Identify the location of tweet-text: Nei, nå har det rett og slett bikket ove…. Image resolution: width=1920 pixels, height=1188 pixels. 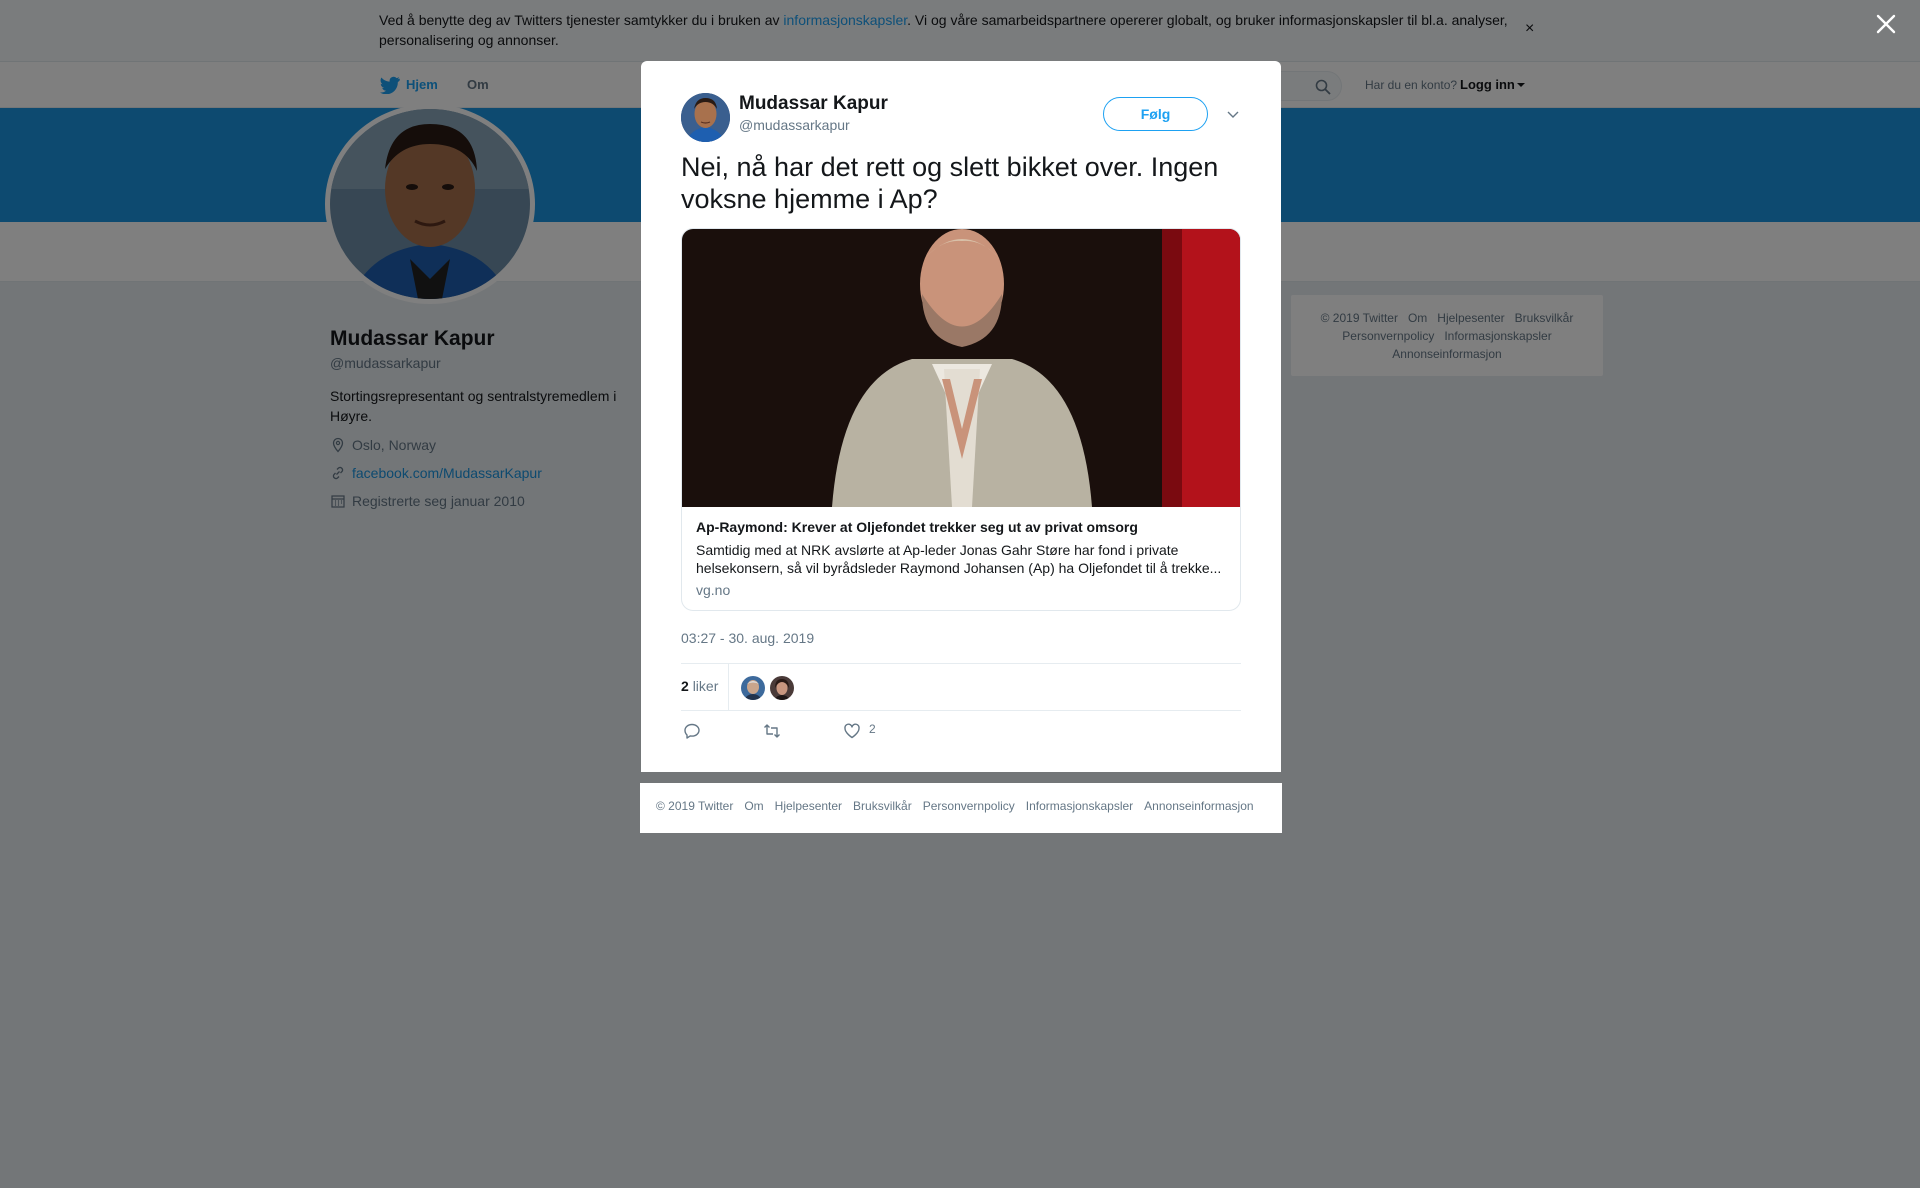
(950, 183).